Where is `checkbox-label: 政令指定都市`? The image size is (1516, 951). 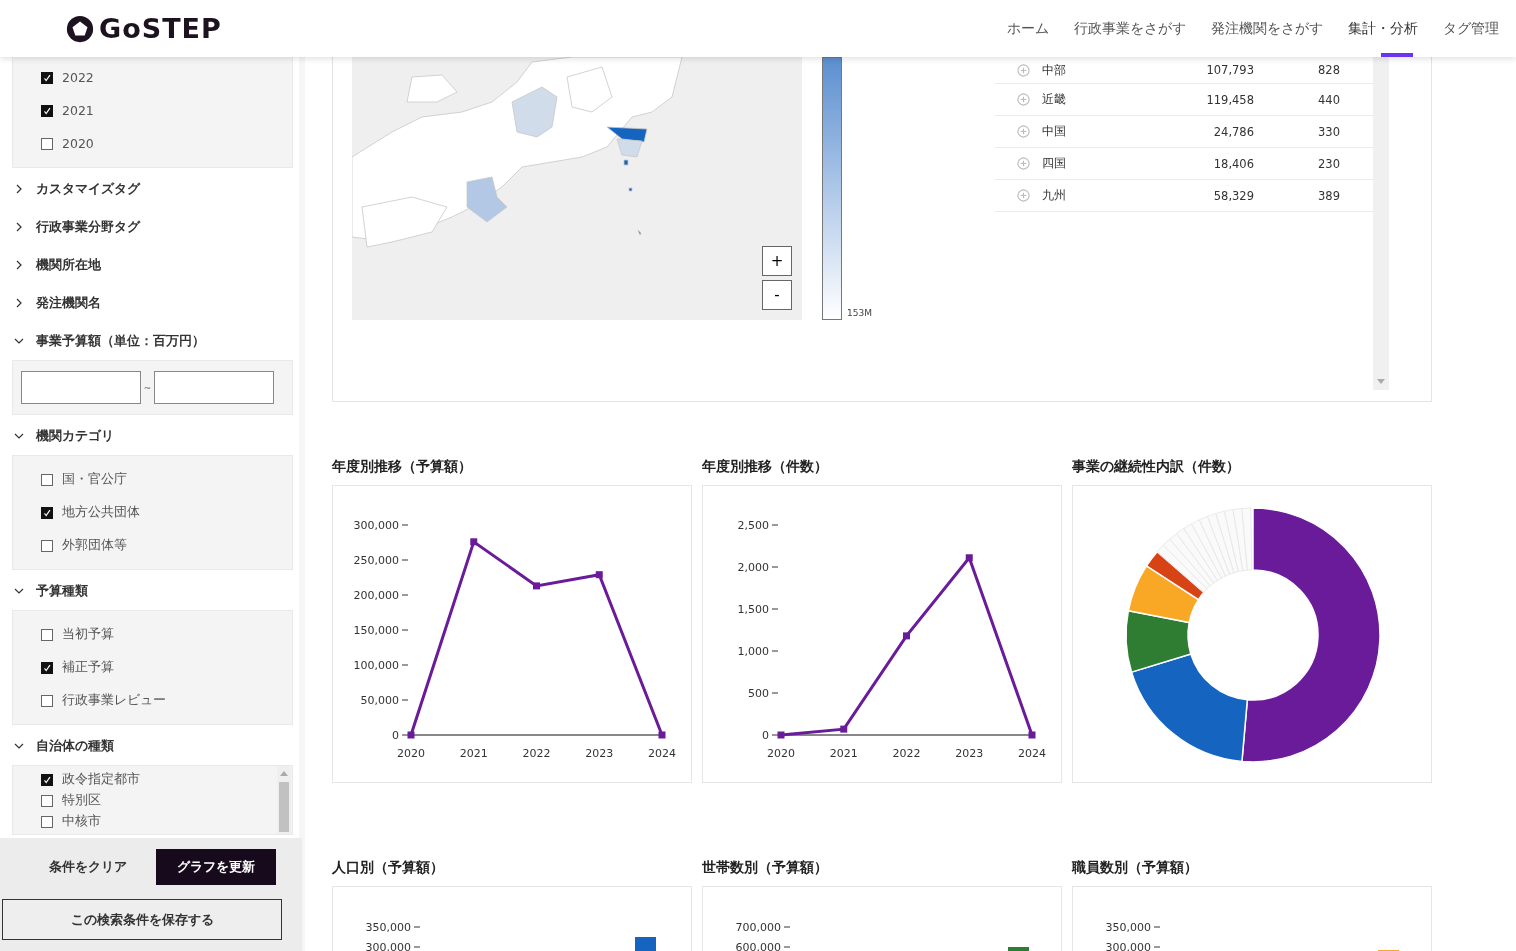
checkbox-label: 政令指定都市 is located at coordinates (101, 779).